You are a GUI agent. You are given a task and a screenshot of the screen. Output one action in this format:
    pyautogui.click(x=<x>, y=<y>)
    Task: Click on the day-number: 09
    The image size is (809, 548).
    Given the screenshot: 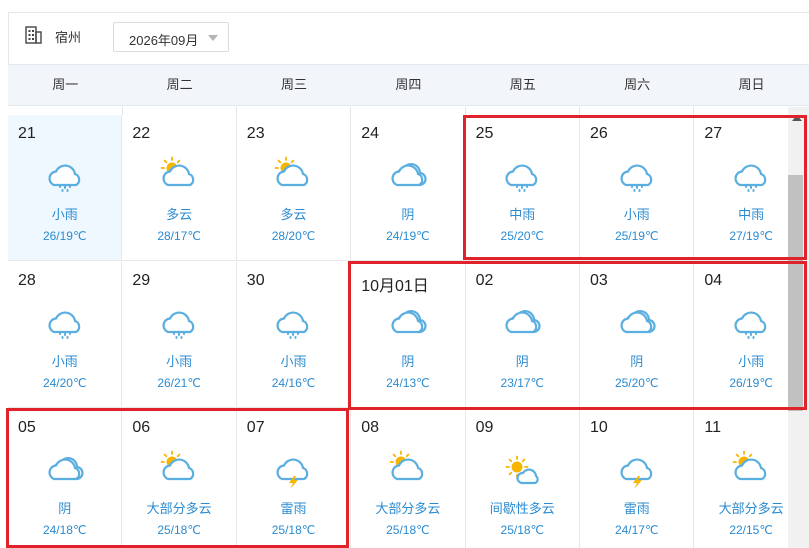 What is the action you would take?
    pyautogui.click(x=484, y=427)
    